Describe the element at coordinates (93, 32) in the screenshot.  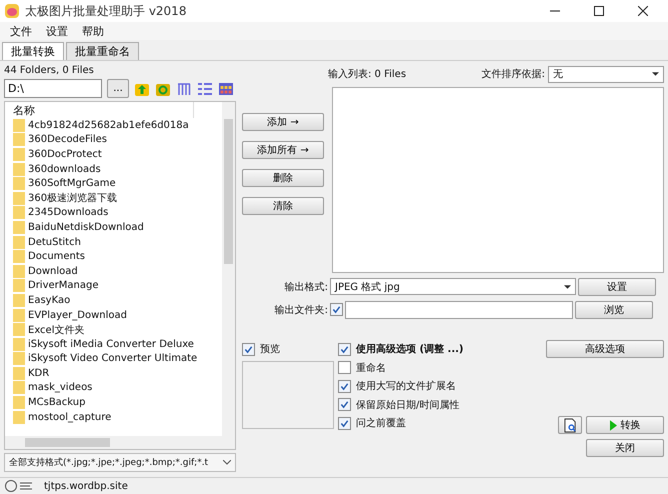
I see `menu-item: 帮助` at that location.